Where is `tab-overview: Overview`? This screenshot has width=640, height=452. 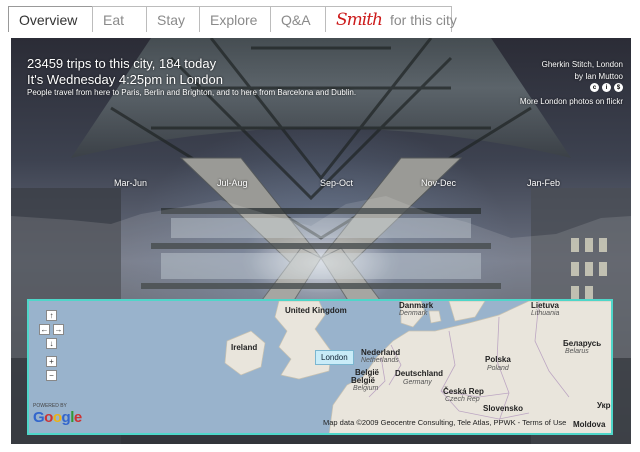 tab-overview: Overview is located at coordinates (50, 19).